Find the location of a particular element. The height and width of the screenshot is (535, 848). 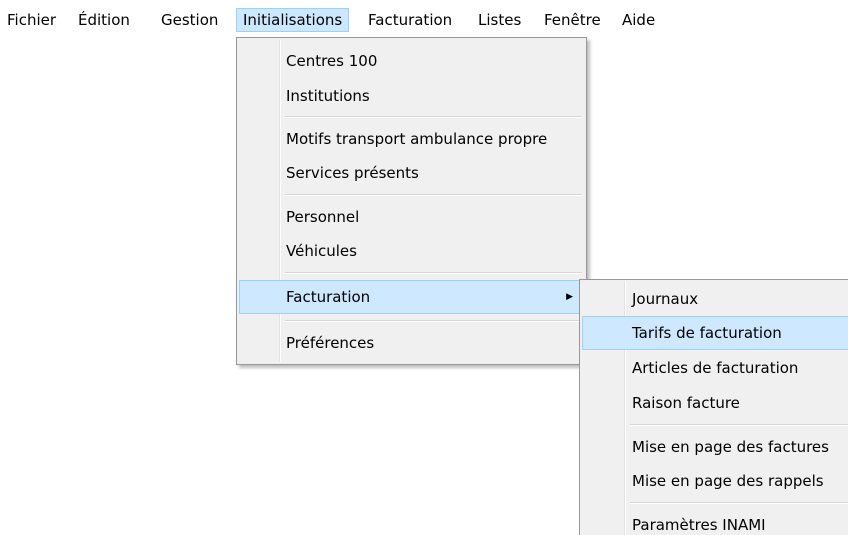

menu-initialisations: Initialisations is located at coordinates (293, 20).